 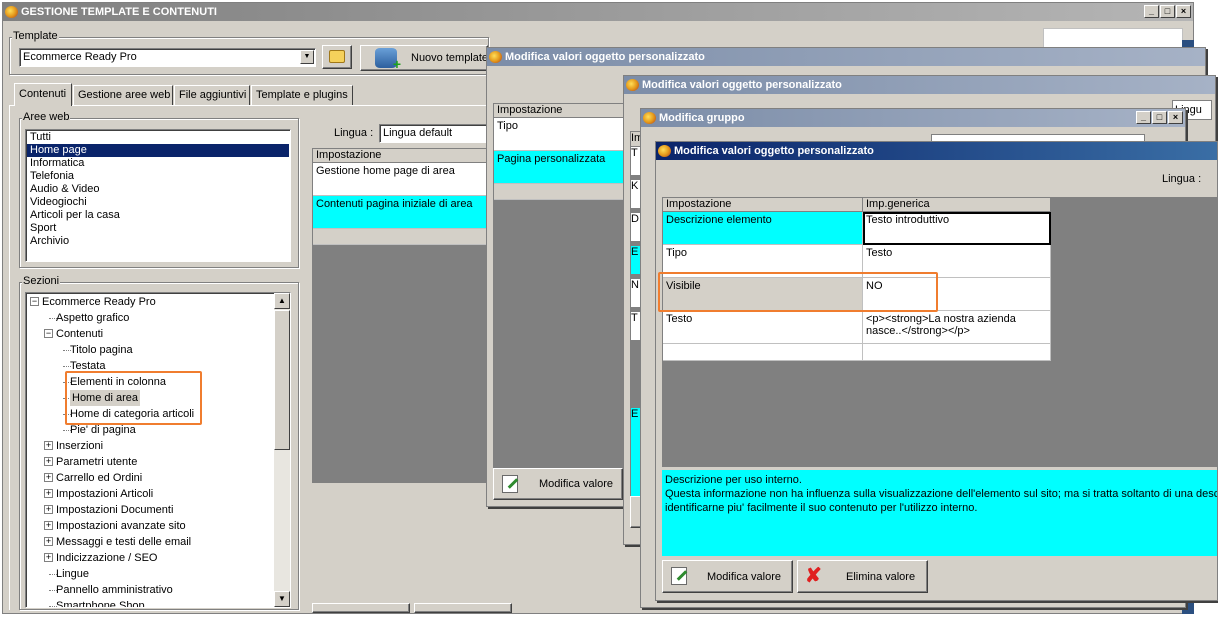 What do you see at coordinates (400, 212) in the screenshot?
I see `table-row-selected: Contenuti pagina iniziale di area` at bounding box center [400, 212].